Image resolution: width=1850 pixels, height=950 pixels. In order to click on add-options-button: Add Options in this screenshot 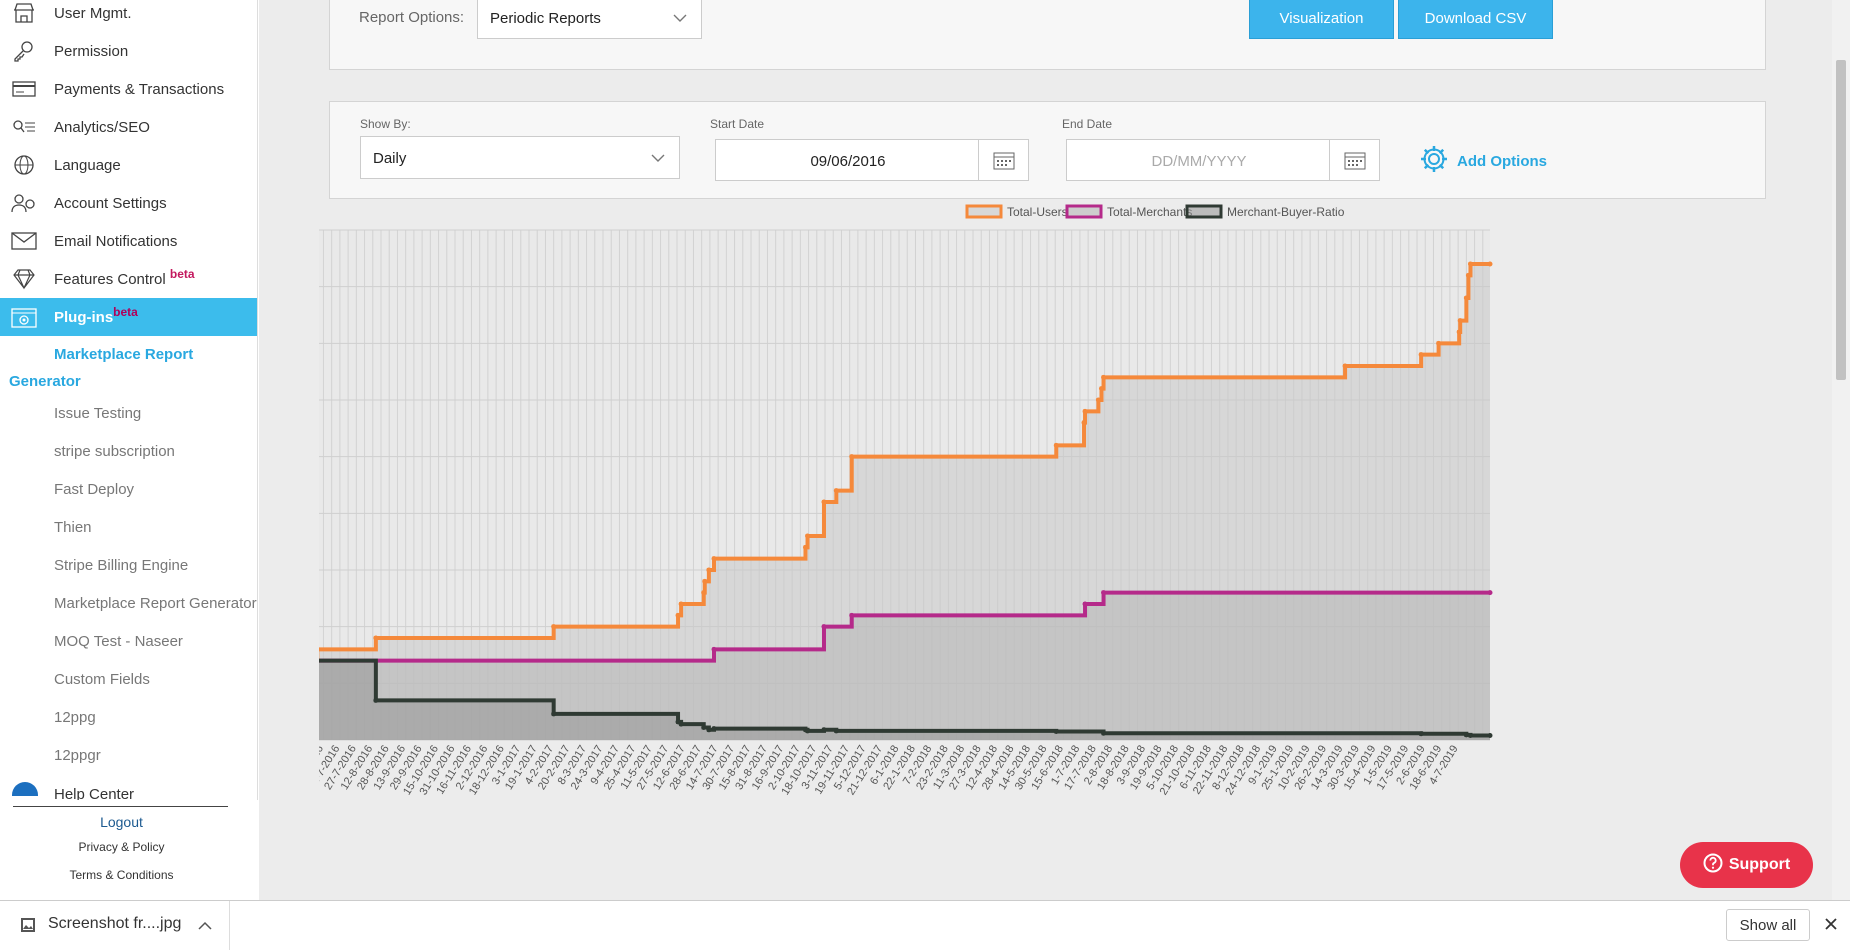, I will do `click(1483, 161)`.